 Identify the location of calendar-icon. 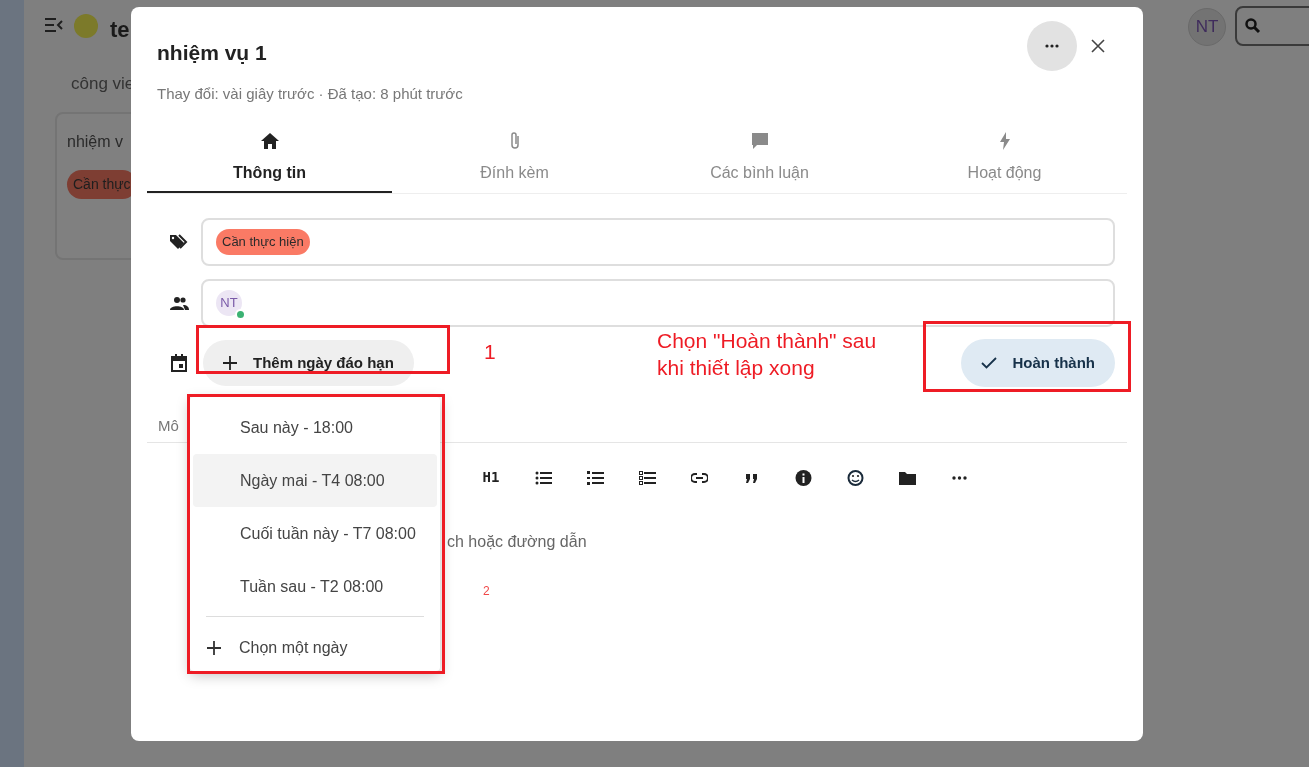
(179, 363).